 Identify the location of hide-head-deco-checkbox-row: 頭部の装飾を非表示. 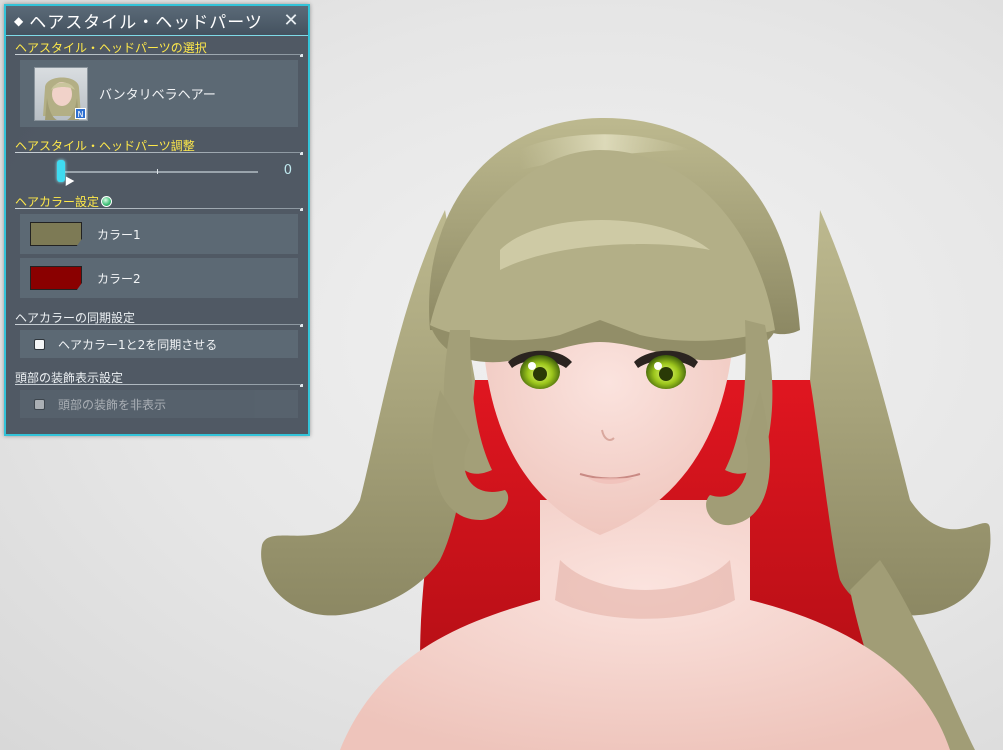
(159, 404).